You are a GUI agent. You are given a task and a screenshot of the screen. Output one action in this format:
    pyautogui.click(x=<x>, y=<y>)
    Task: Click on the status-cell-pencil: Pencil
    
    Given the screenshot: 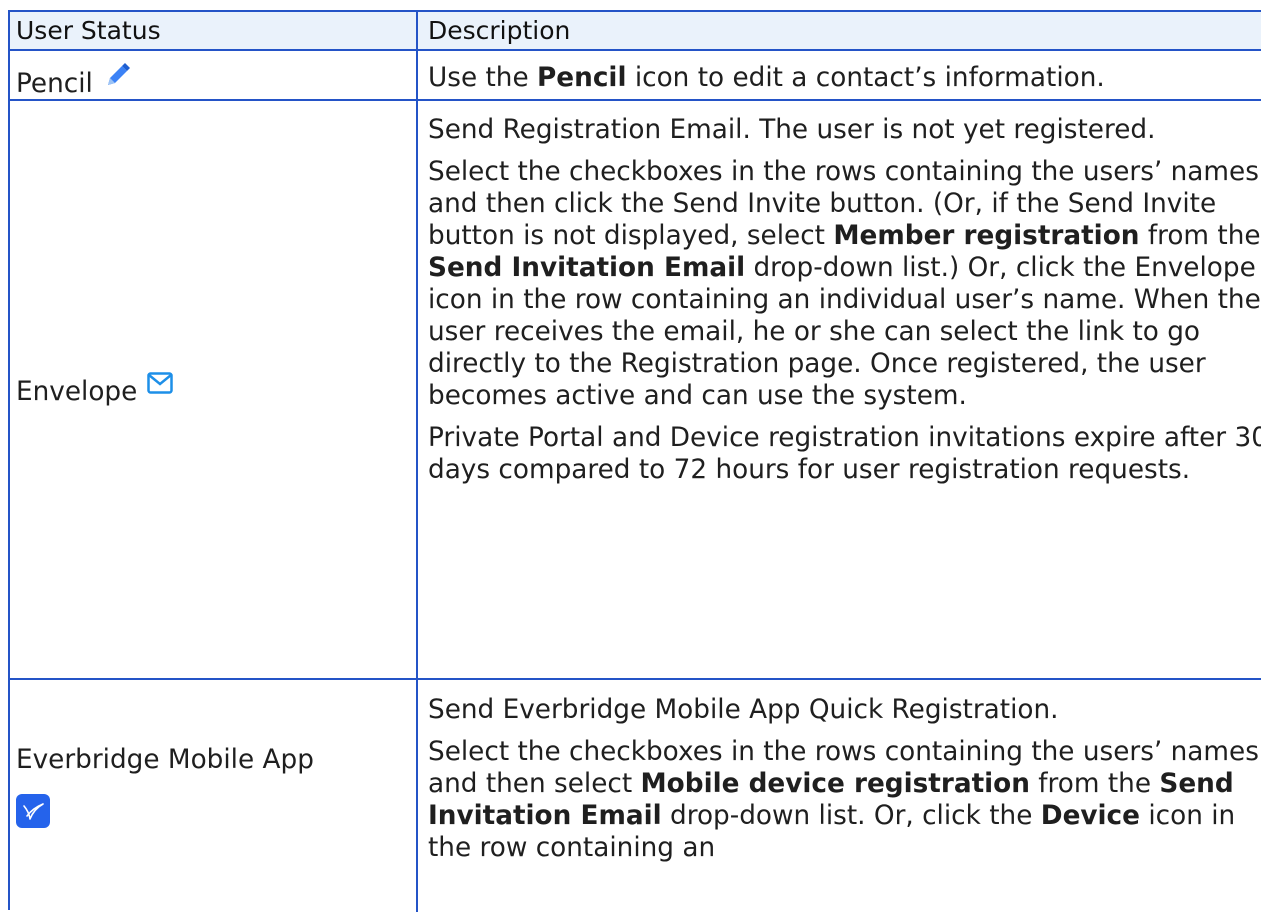 What is the action you would take?
    pyautogui.click(x=213, y=81)
    